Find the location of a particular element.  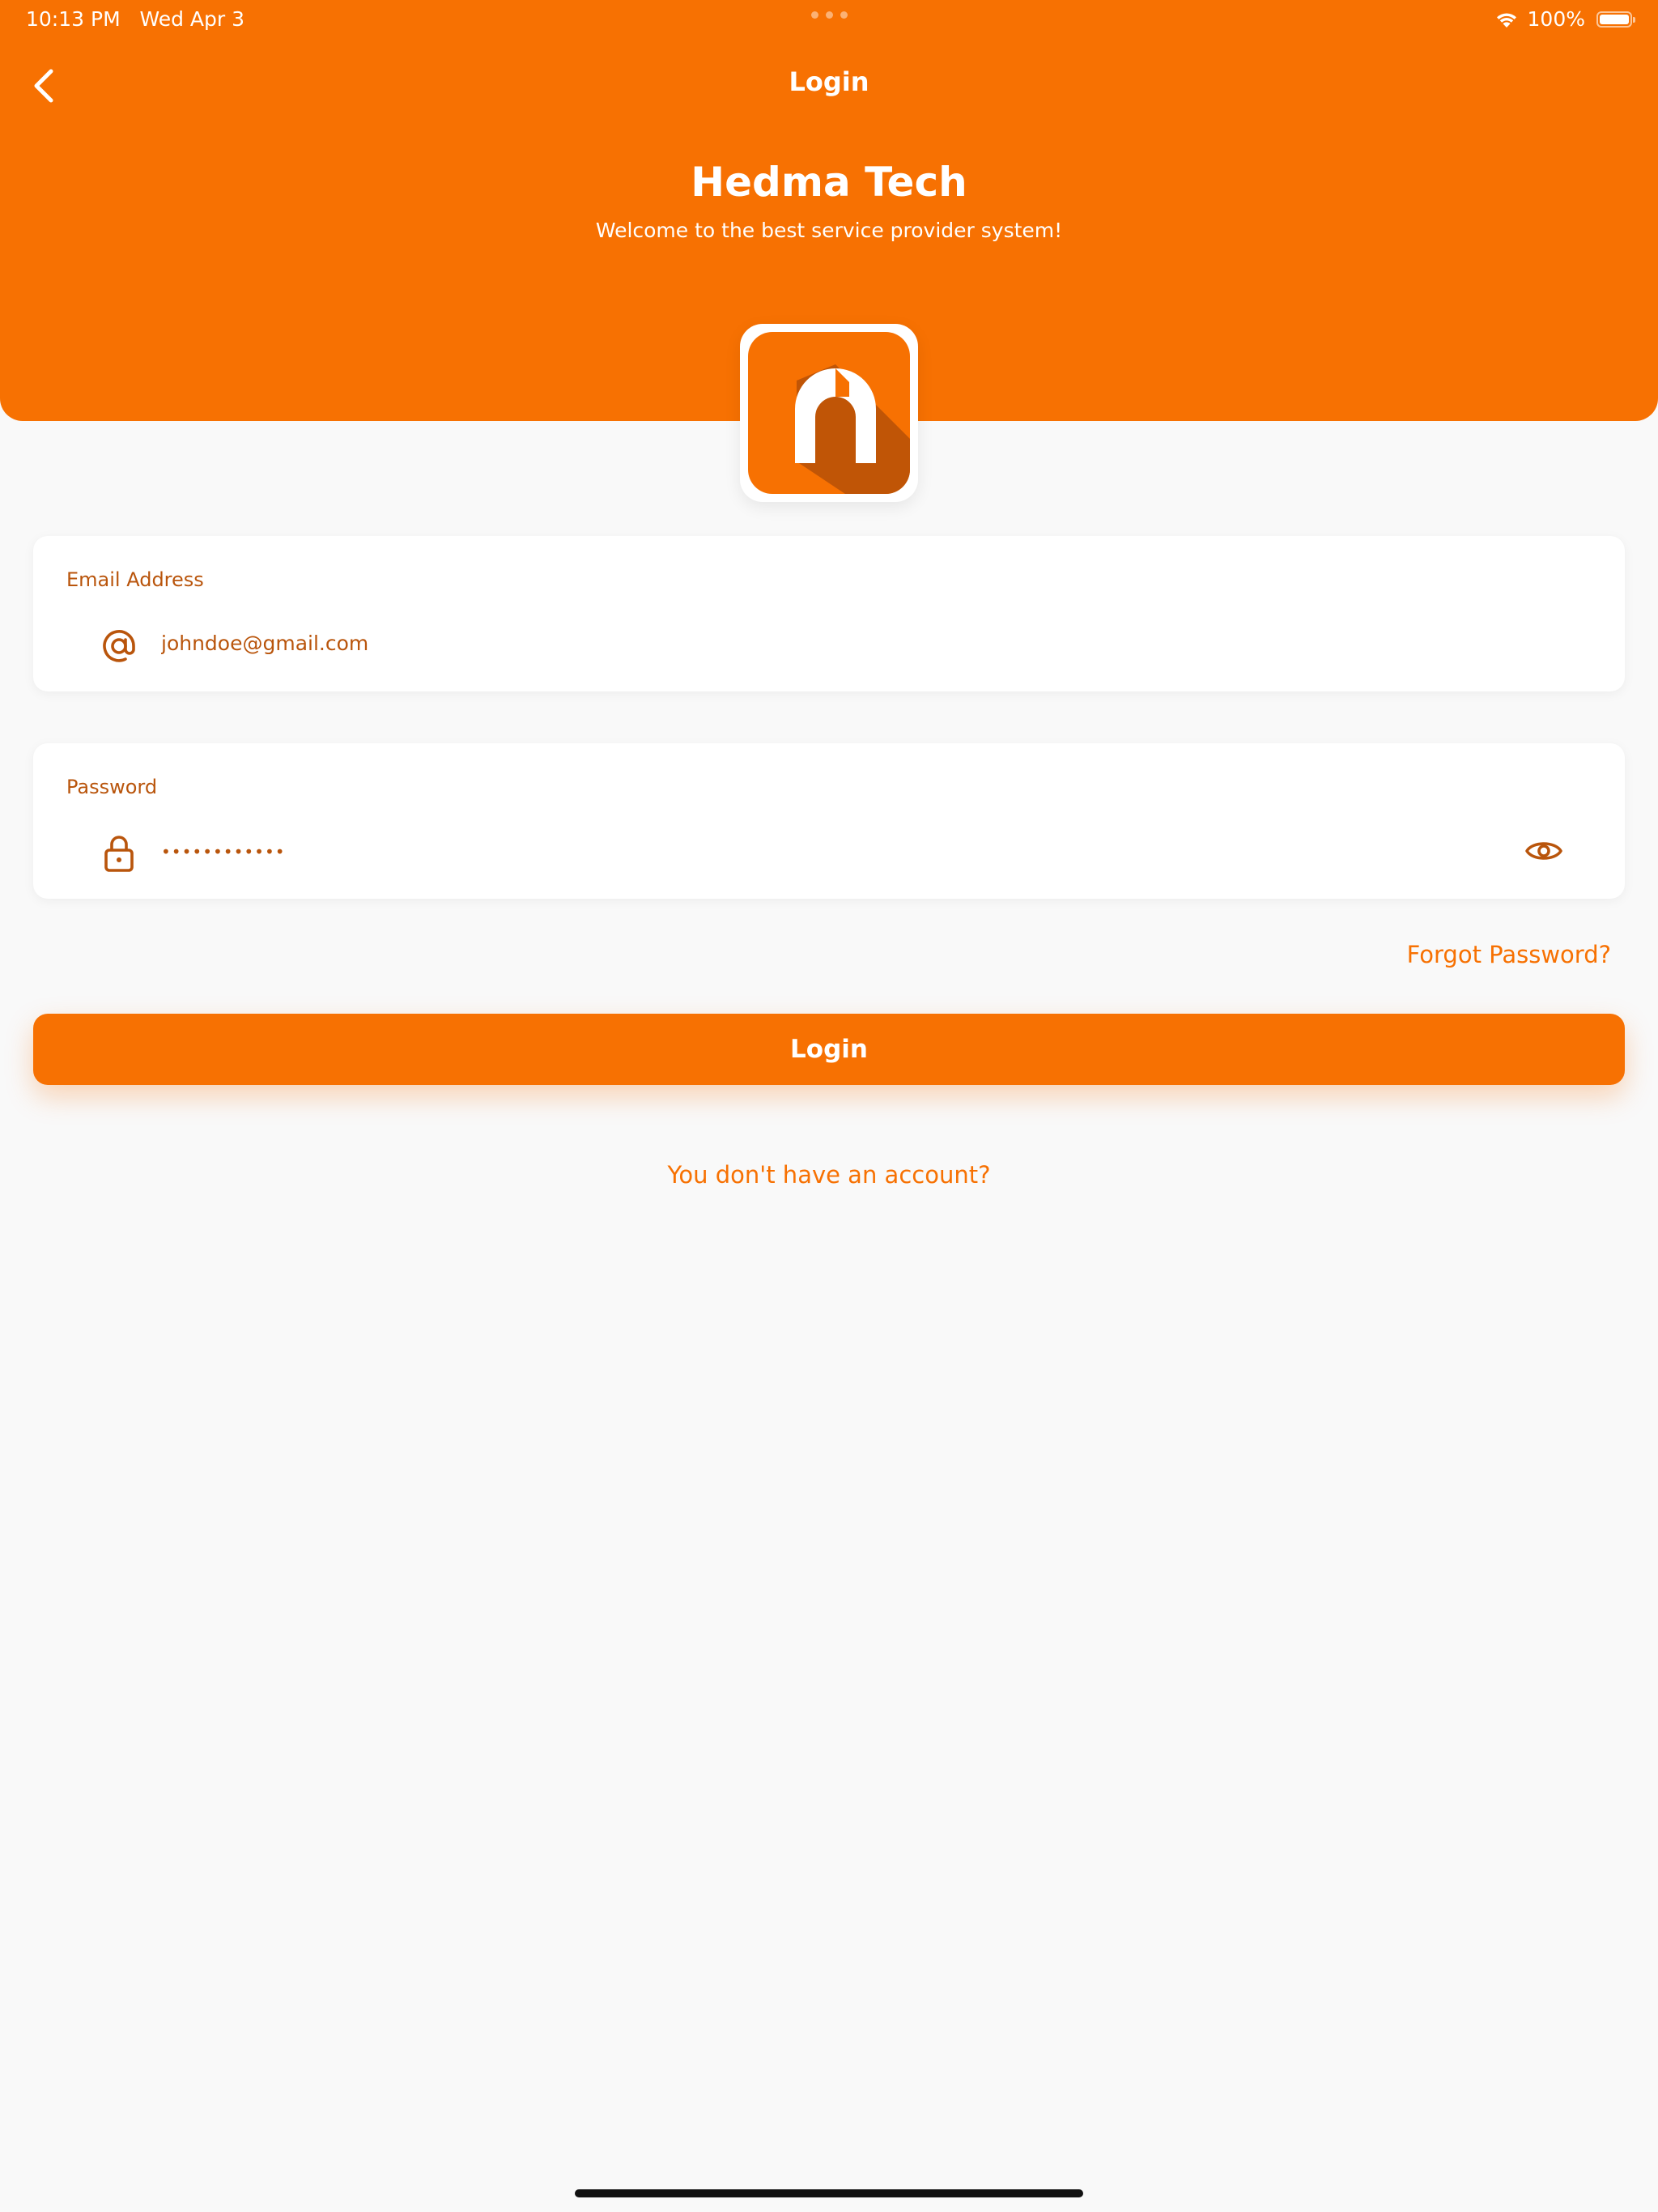

wifi-icon is located at coordinates (1506, 20).